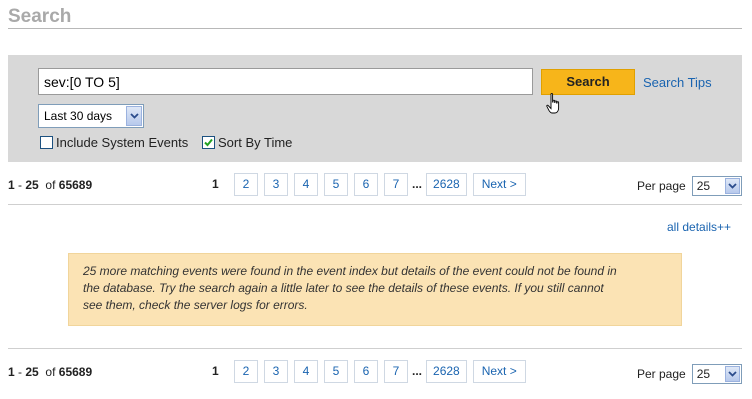  What do you see at coordinates (46, 142) in the screenshot?
I see `include-system-events-checkbox` at bounding box center [46, 142].